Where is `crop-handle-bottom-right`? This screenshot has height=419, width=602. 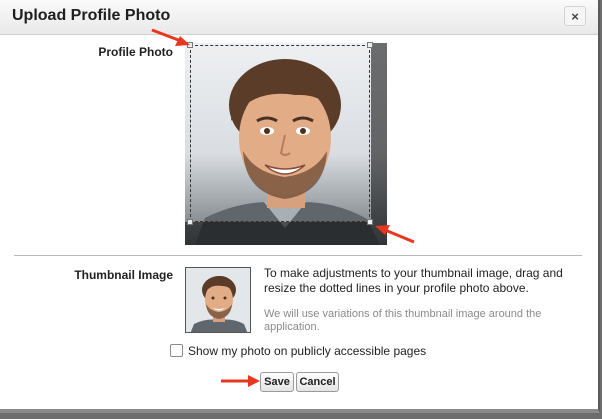
crop-handle-bottom-right is located at coordinates (370, 222).